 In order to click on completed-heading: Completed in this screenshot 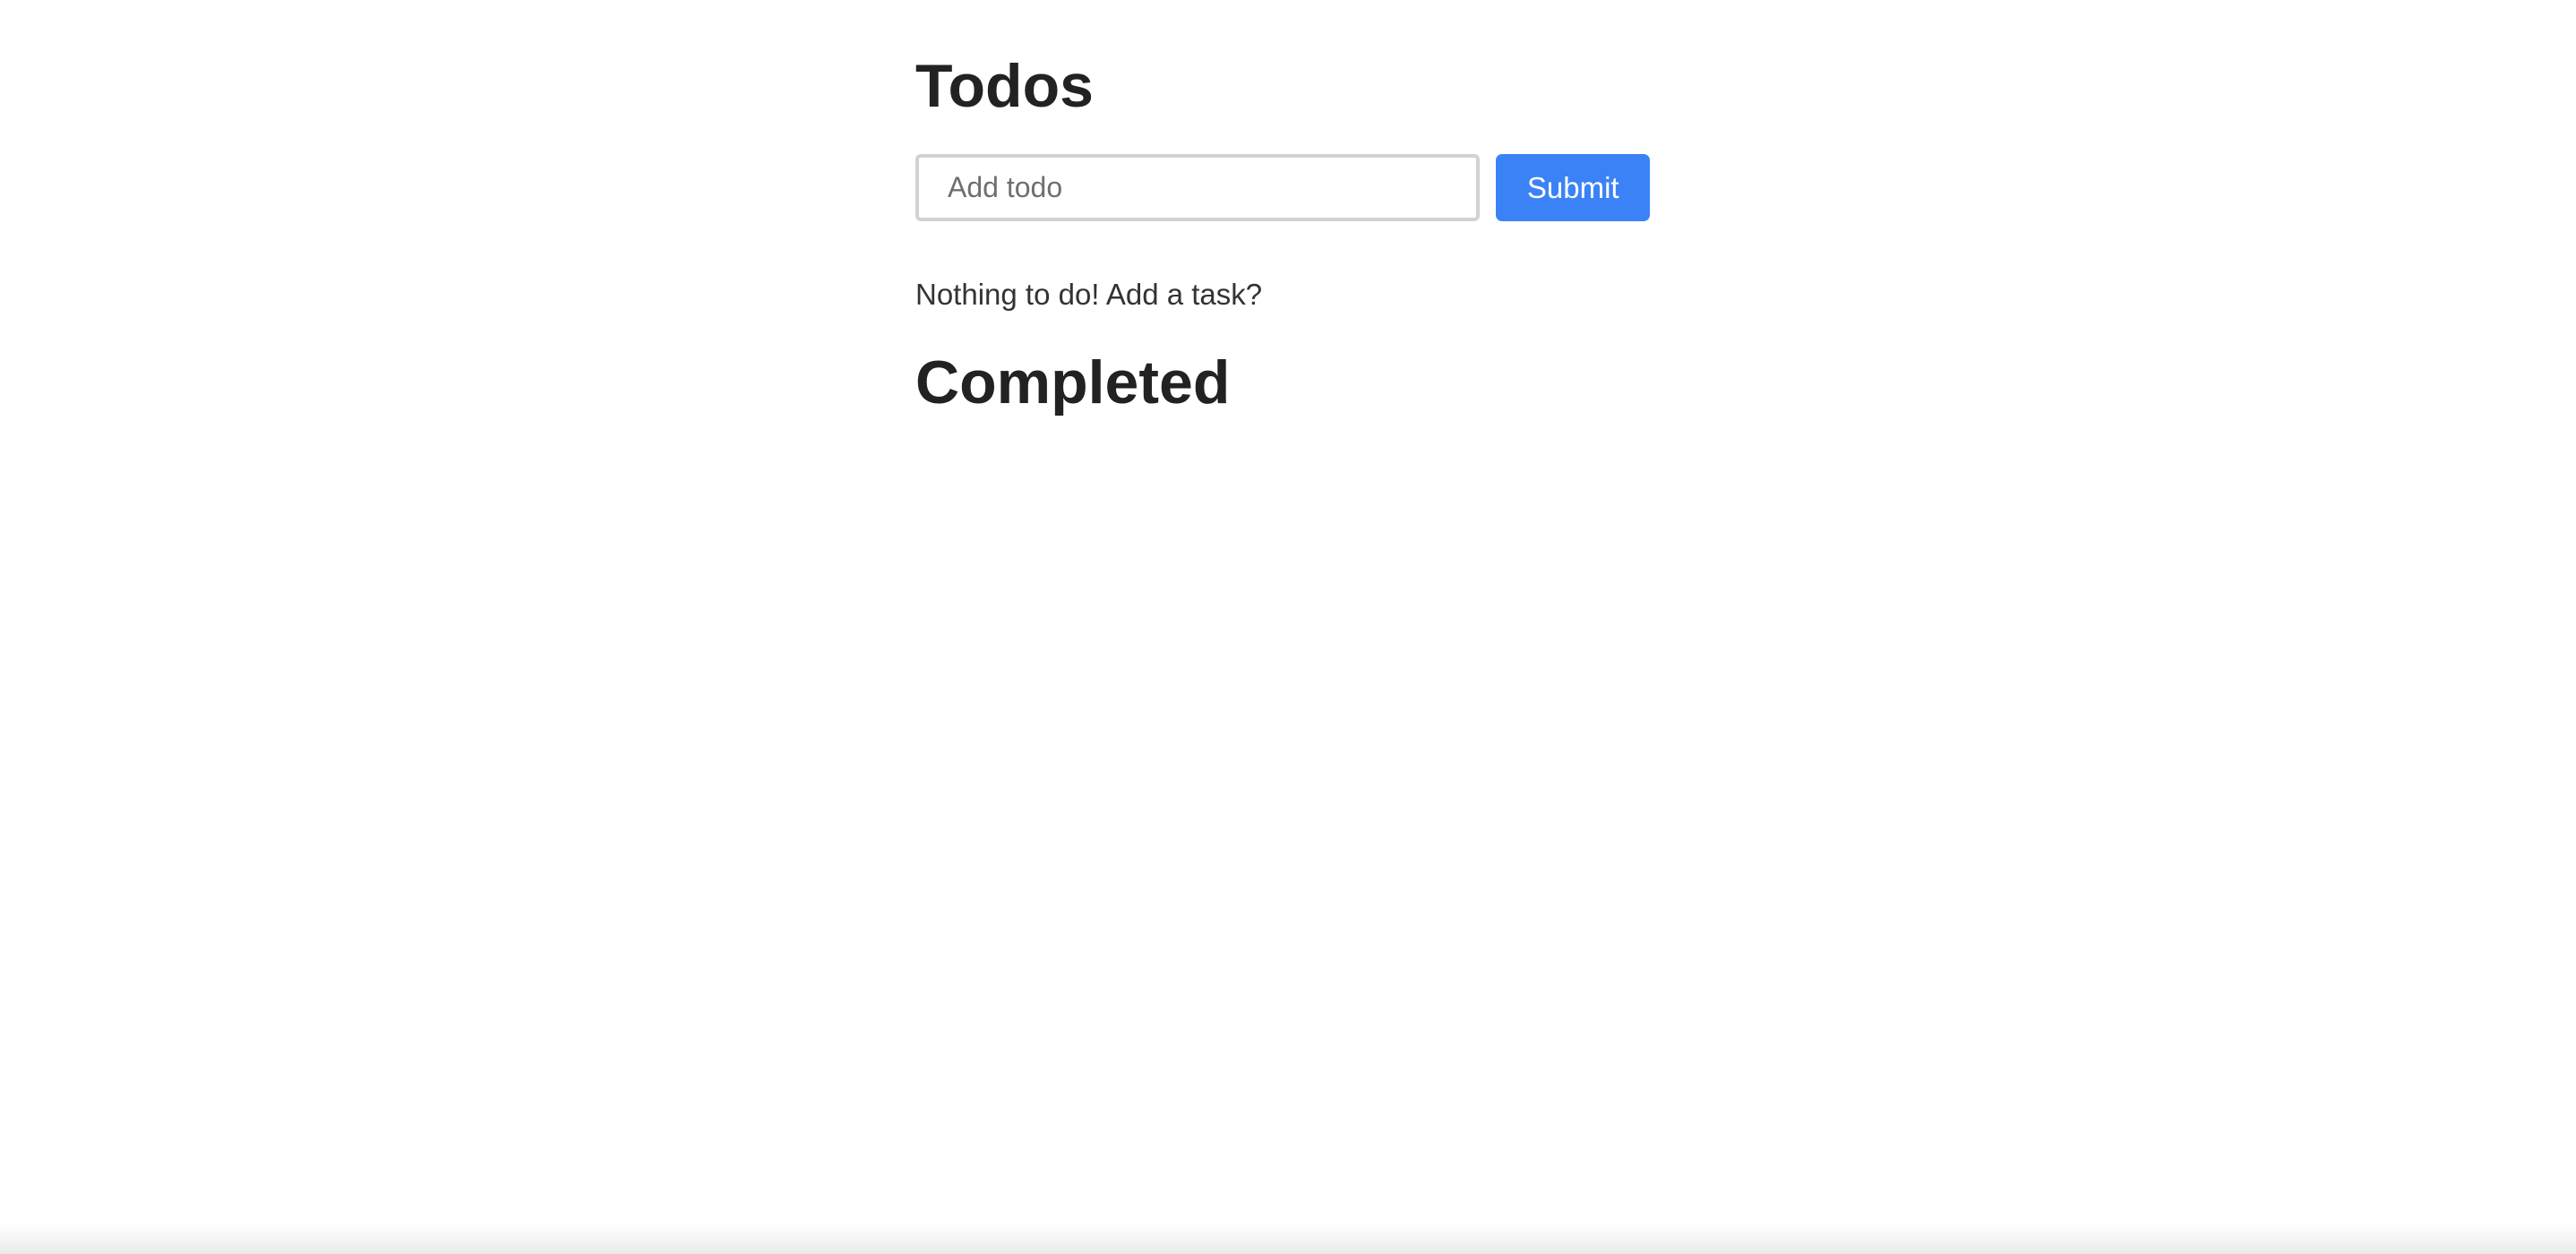, I will do `click(1073, 382)`.